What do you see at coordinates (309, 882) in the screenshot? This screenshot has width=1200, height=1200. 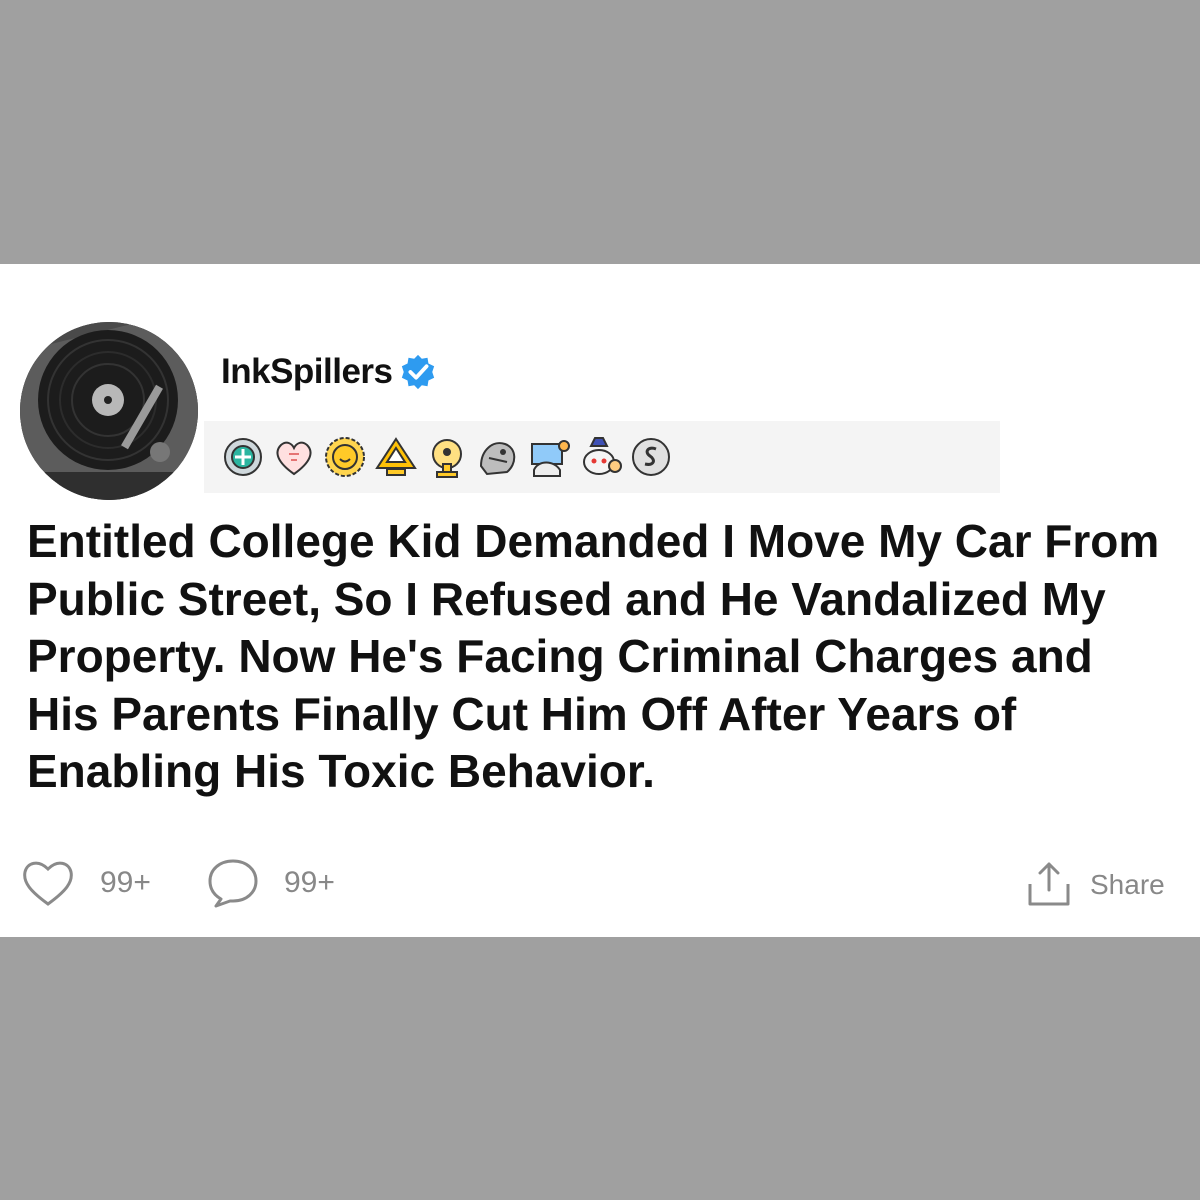 I see `comment-count: 99+` at bounding box center [309, 882].